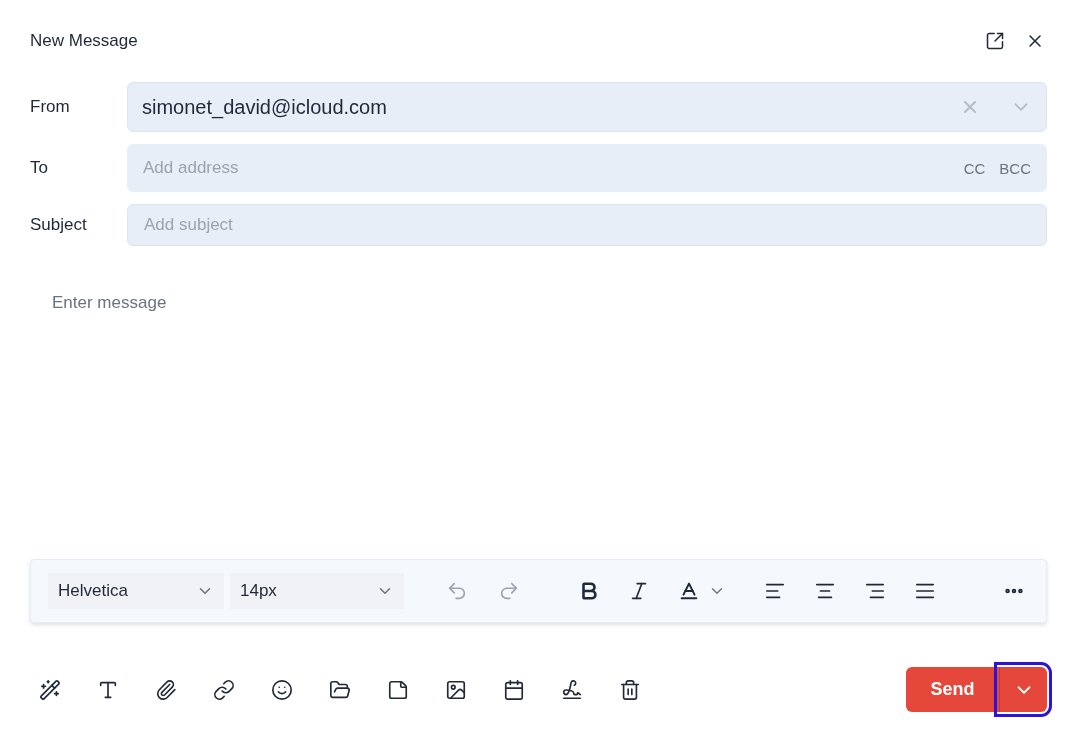  I want to click on font-select: Helvetica, so click(136, 591).